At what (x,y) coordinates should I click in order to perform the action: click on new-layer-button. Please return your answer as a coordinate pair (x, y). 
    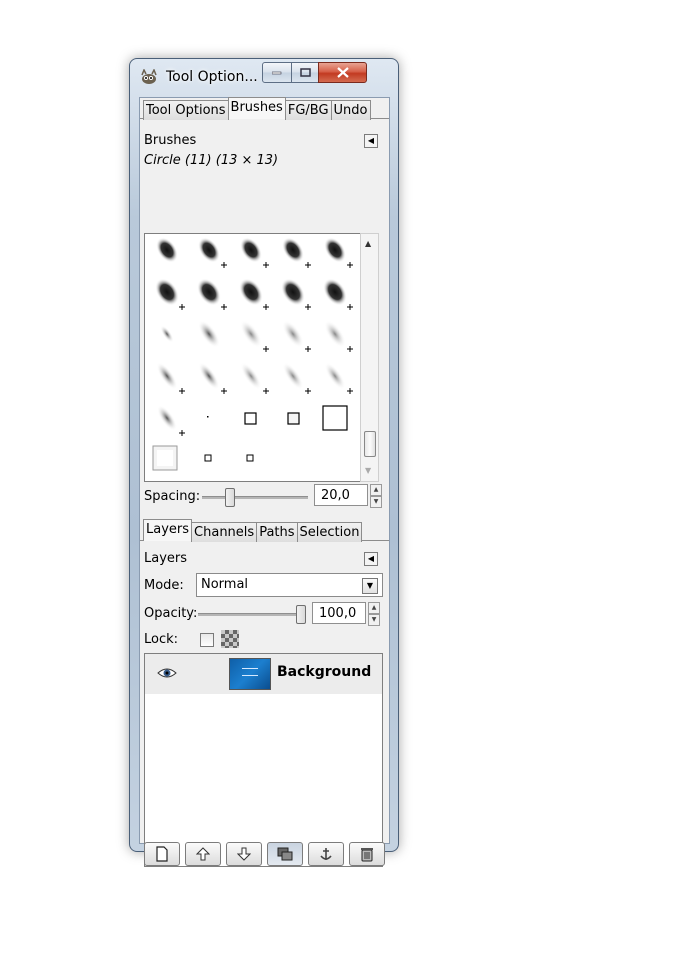
    Looking at the image, I should click on (162, 854).